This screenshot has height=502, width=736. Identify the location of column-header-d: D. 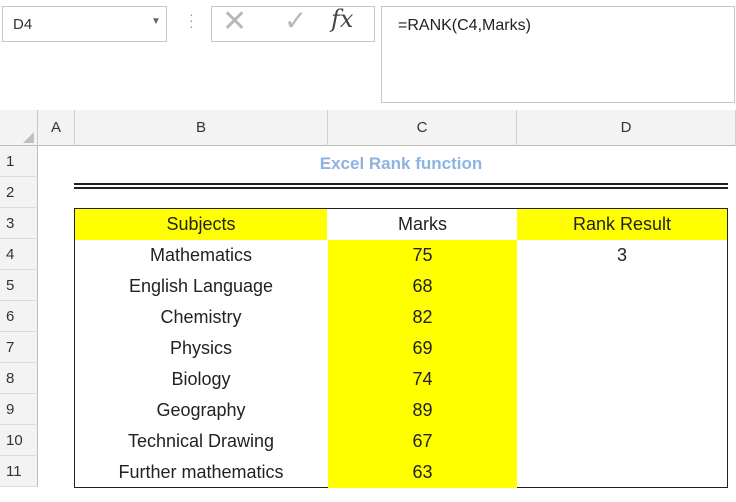
(626, 128).